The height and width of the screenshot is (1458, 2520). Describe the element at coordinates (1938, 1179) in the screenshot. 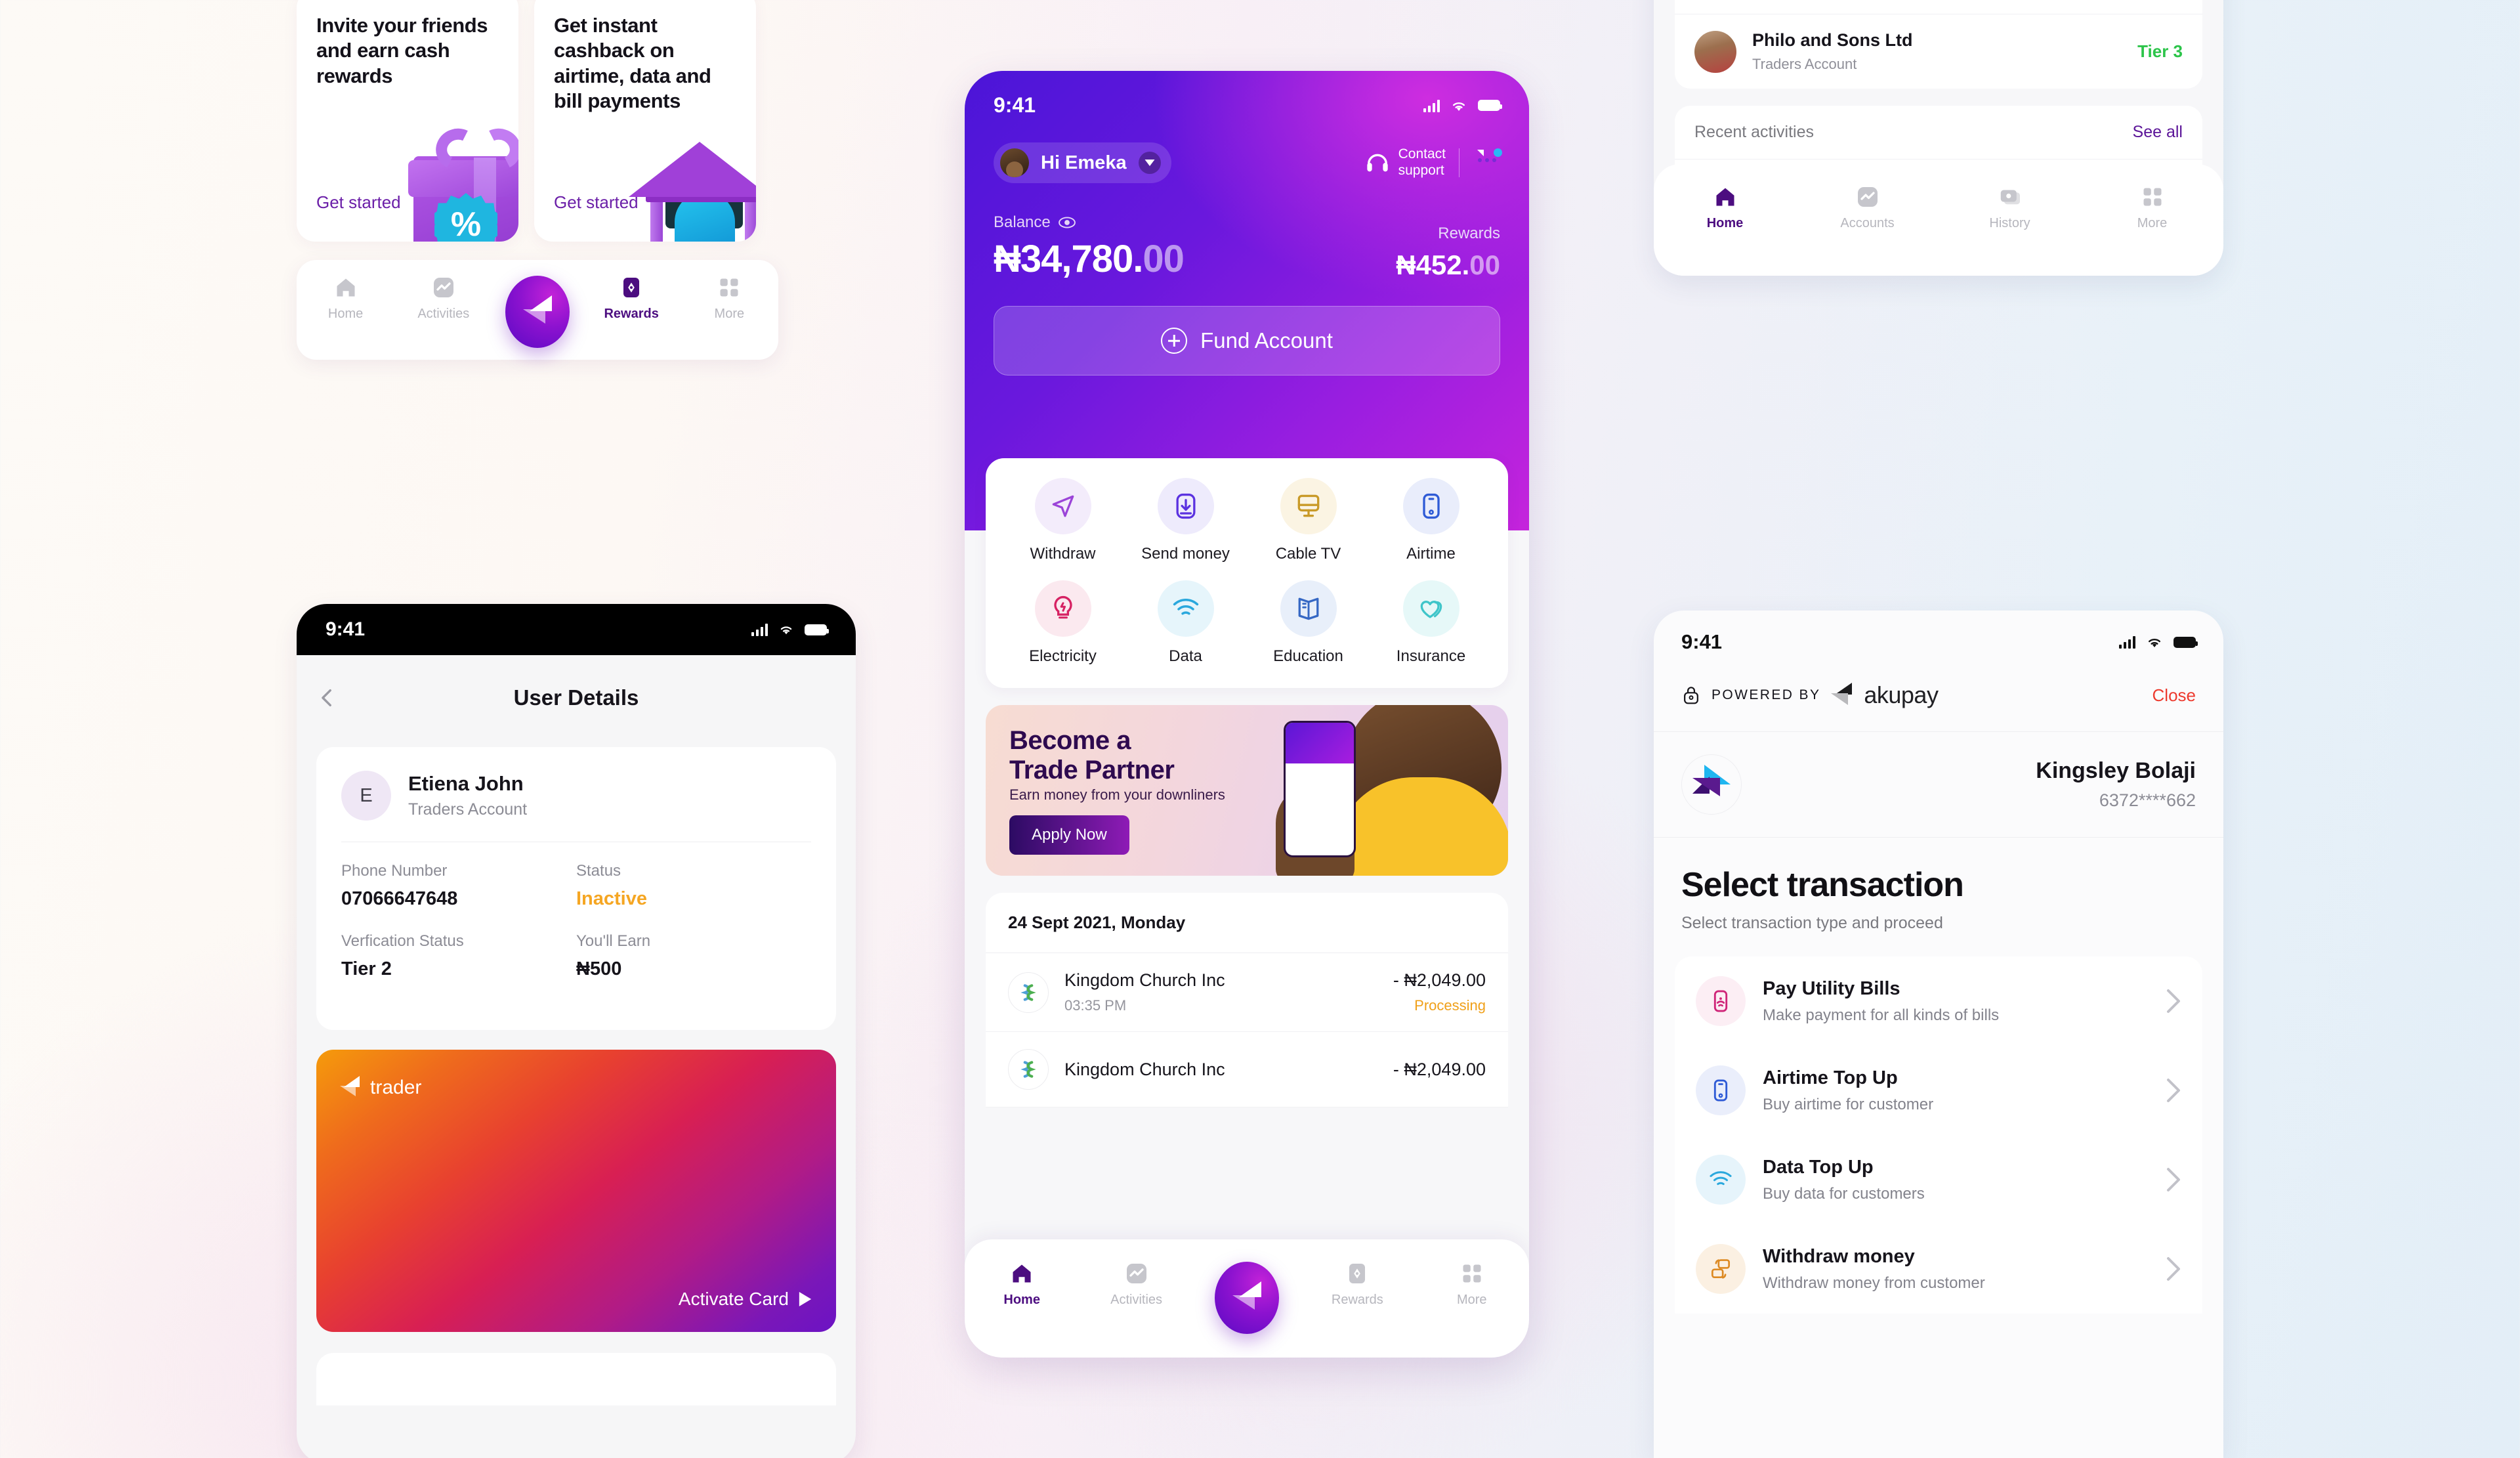

I see `option-data-top-up: Data Top Up Buy data for customers` at that location.